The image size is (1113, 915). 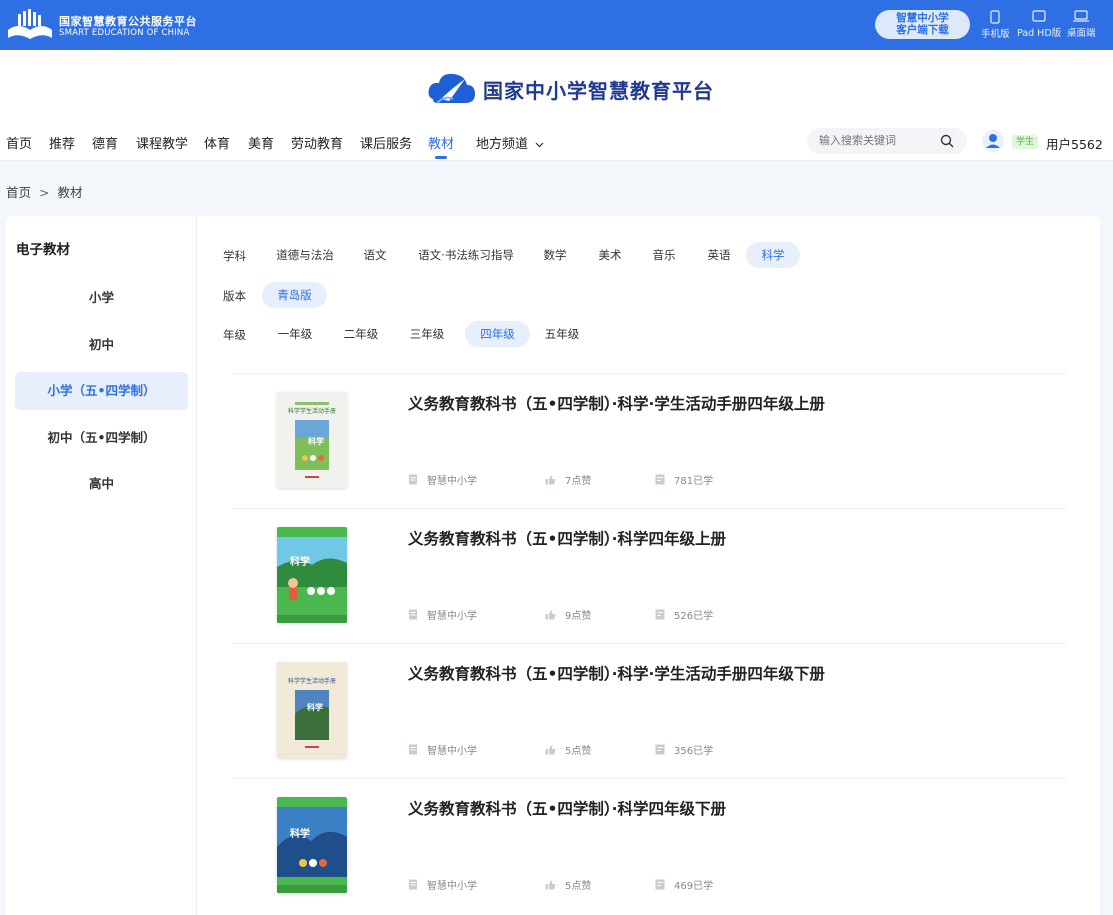 I want to click on grade-option-5: 五年级, so click(x=562, y=334).